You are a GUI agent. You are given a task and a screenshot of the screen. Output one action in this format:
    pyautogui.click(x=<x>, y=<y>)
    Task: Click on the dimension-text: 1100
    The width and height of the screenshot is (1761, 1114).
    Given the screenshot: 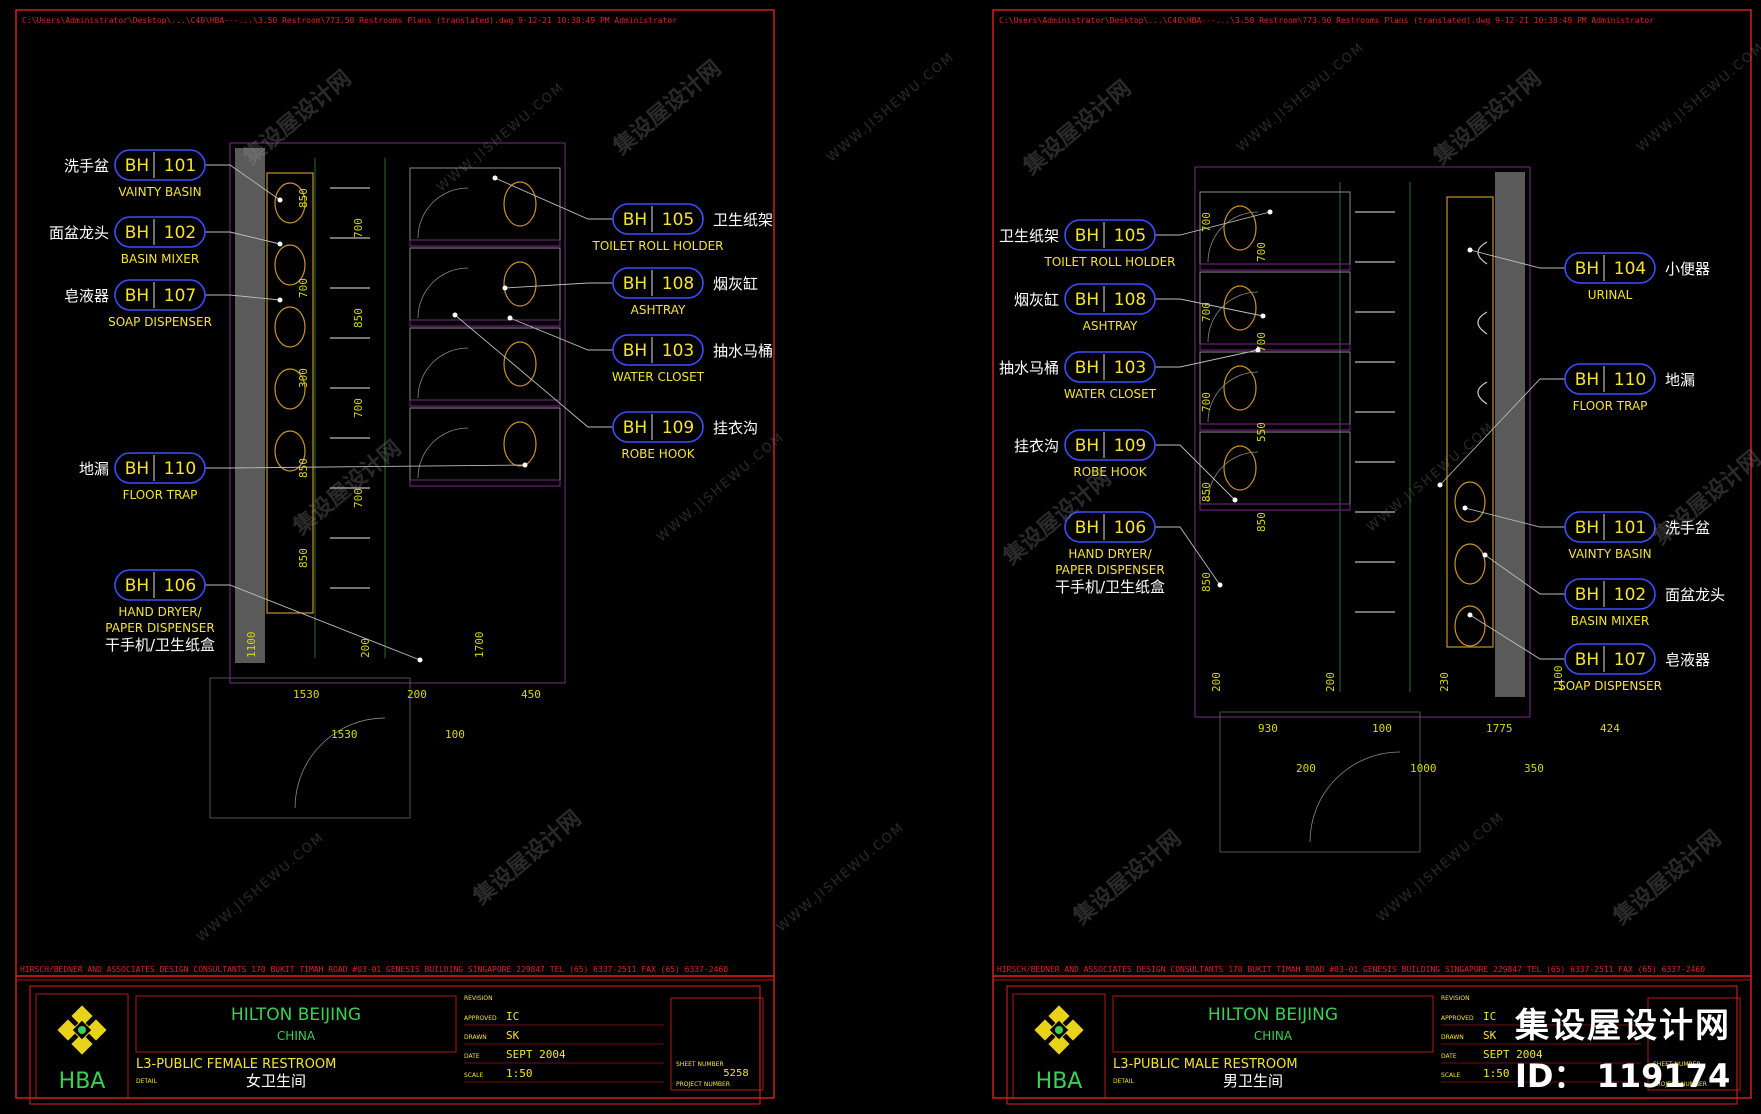 What is the action you would take?
    pyautogui.click(x=251, y=645)
    